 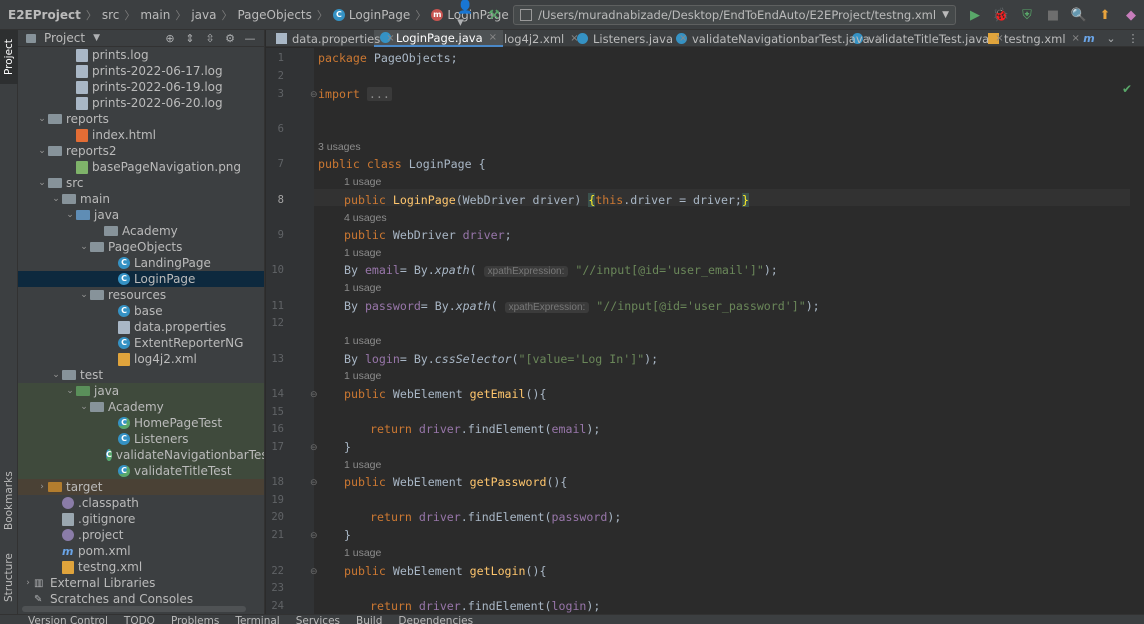 I want to click on tree-item: m pom.xml, so click(x=141, y=551).